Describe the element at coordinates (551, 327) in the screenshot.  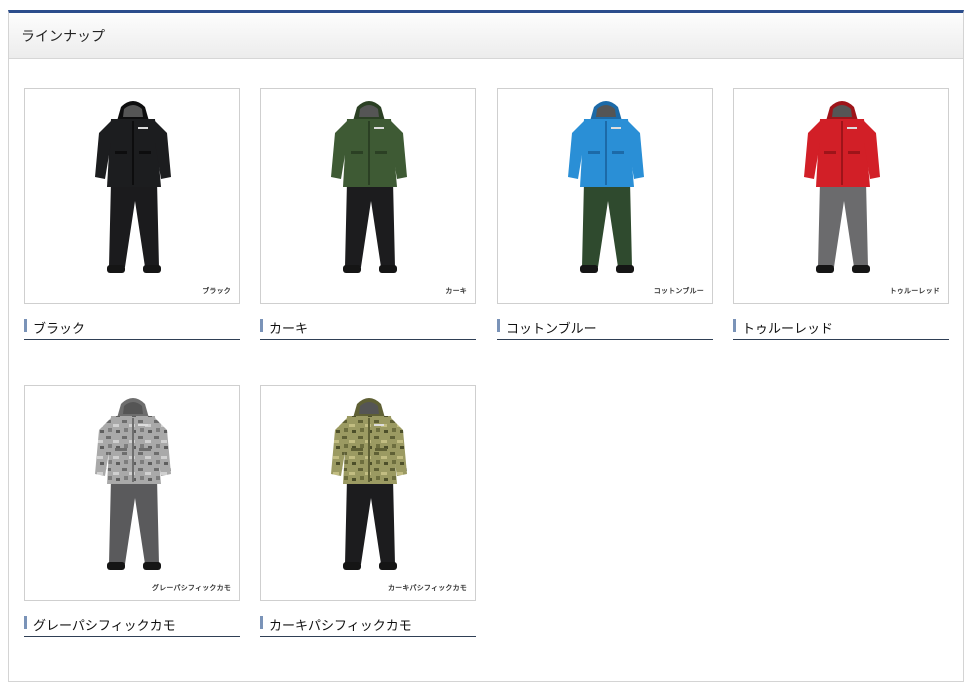
I see `product-name: コットンブルー` at that location.